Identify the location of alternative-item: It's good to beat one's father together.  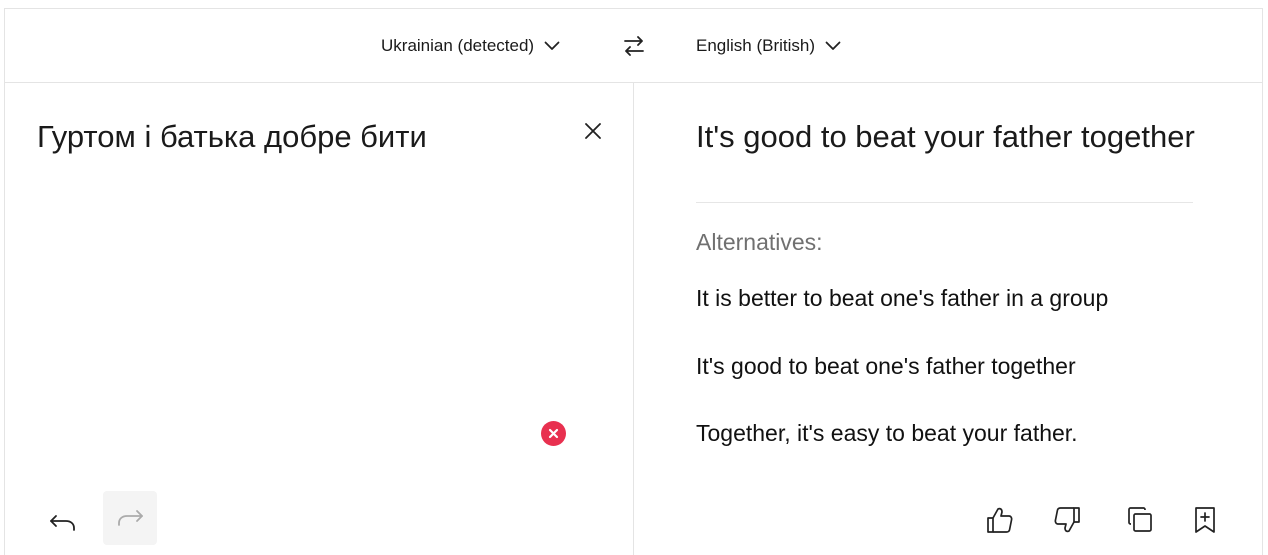
(886, 366).